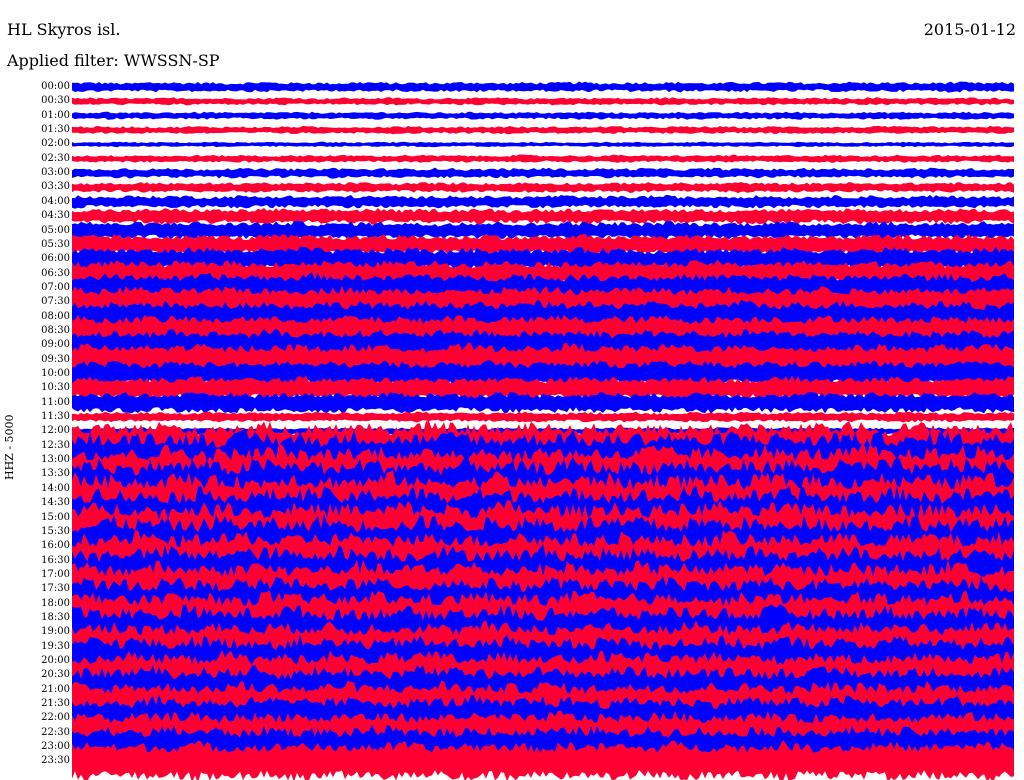  Describe the element at coordinates (55, 632) in the screenshot. I see `time-tick-label: 19:00` at that location.